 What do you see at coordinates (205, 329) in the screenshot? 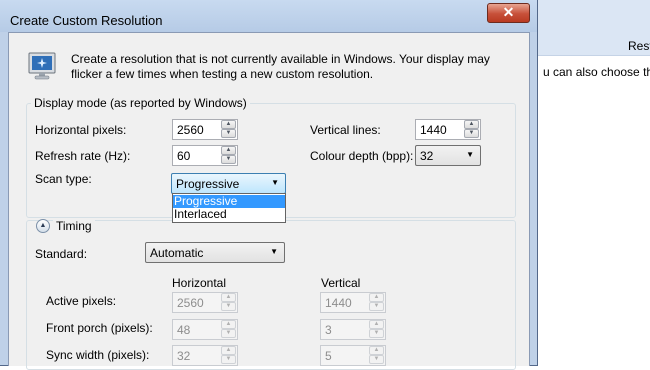
I see `front-porch-horizontal-spinner: 48 ▲ ▼` at bounding box center [205, 329].